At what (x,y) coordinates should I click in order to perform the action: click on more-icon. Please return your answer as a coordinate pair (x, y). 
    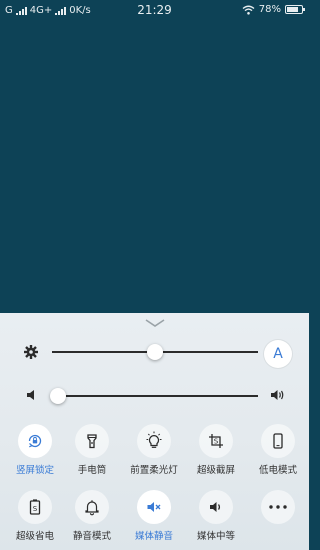
    Looking at the image, I should click on (278, 507).